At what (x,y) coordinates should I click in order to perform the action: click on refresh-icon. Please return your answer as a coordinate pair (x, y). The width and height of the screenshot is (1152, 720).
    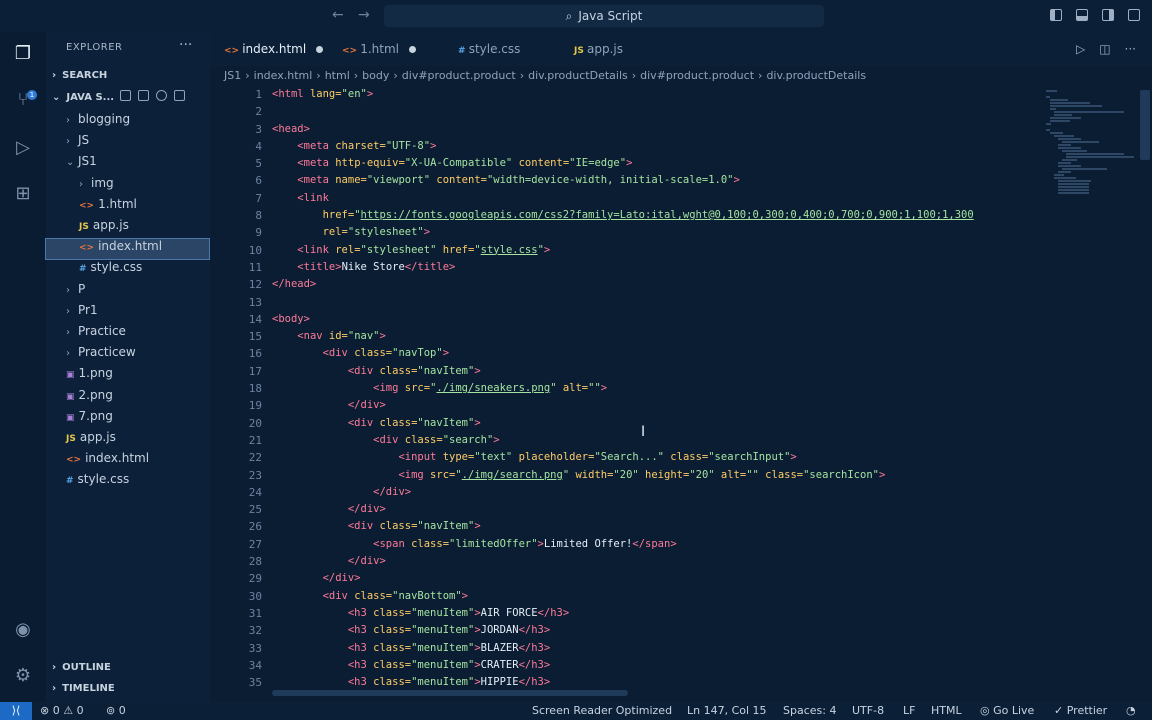
    Looking at the image, I should click on (161, 95).